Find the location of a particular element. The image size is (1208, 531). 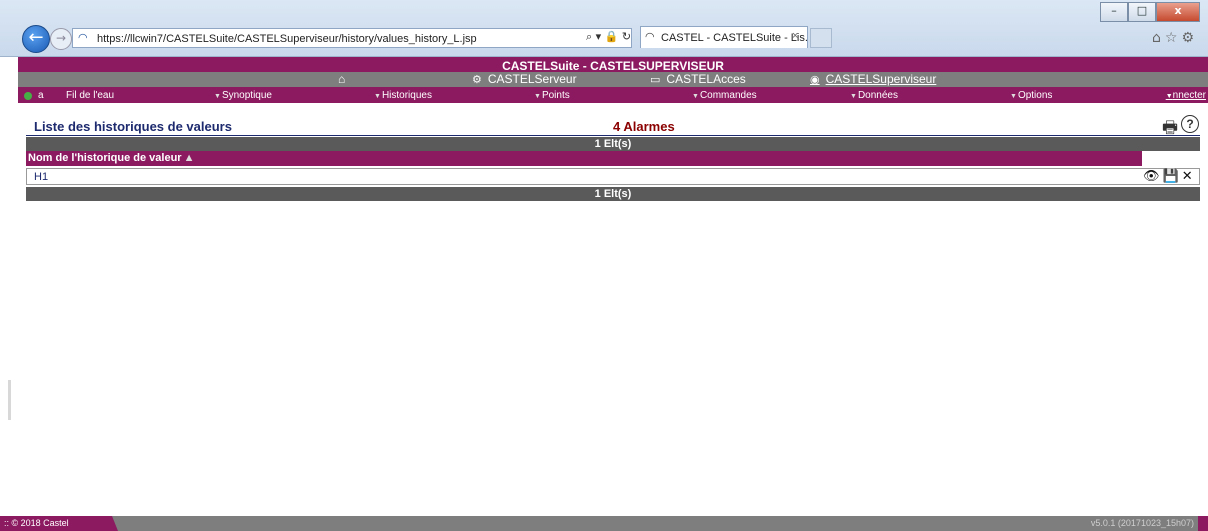

nav-castelacces: ▭ CASTELAcces is located at coordinates (698, 79).